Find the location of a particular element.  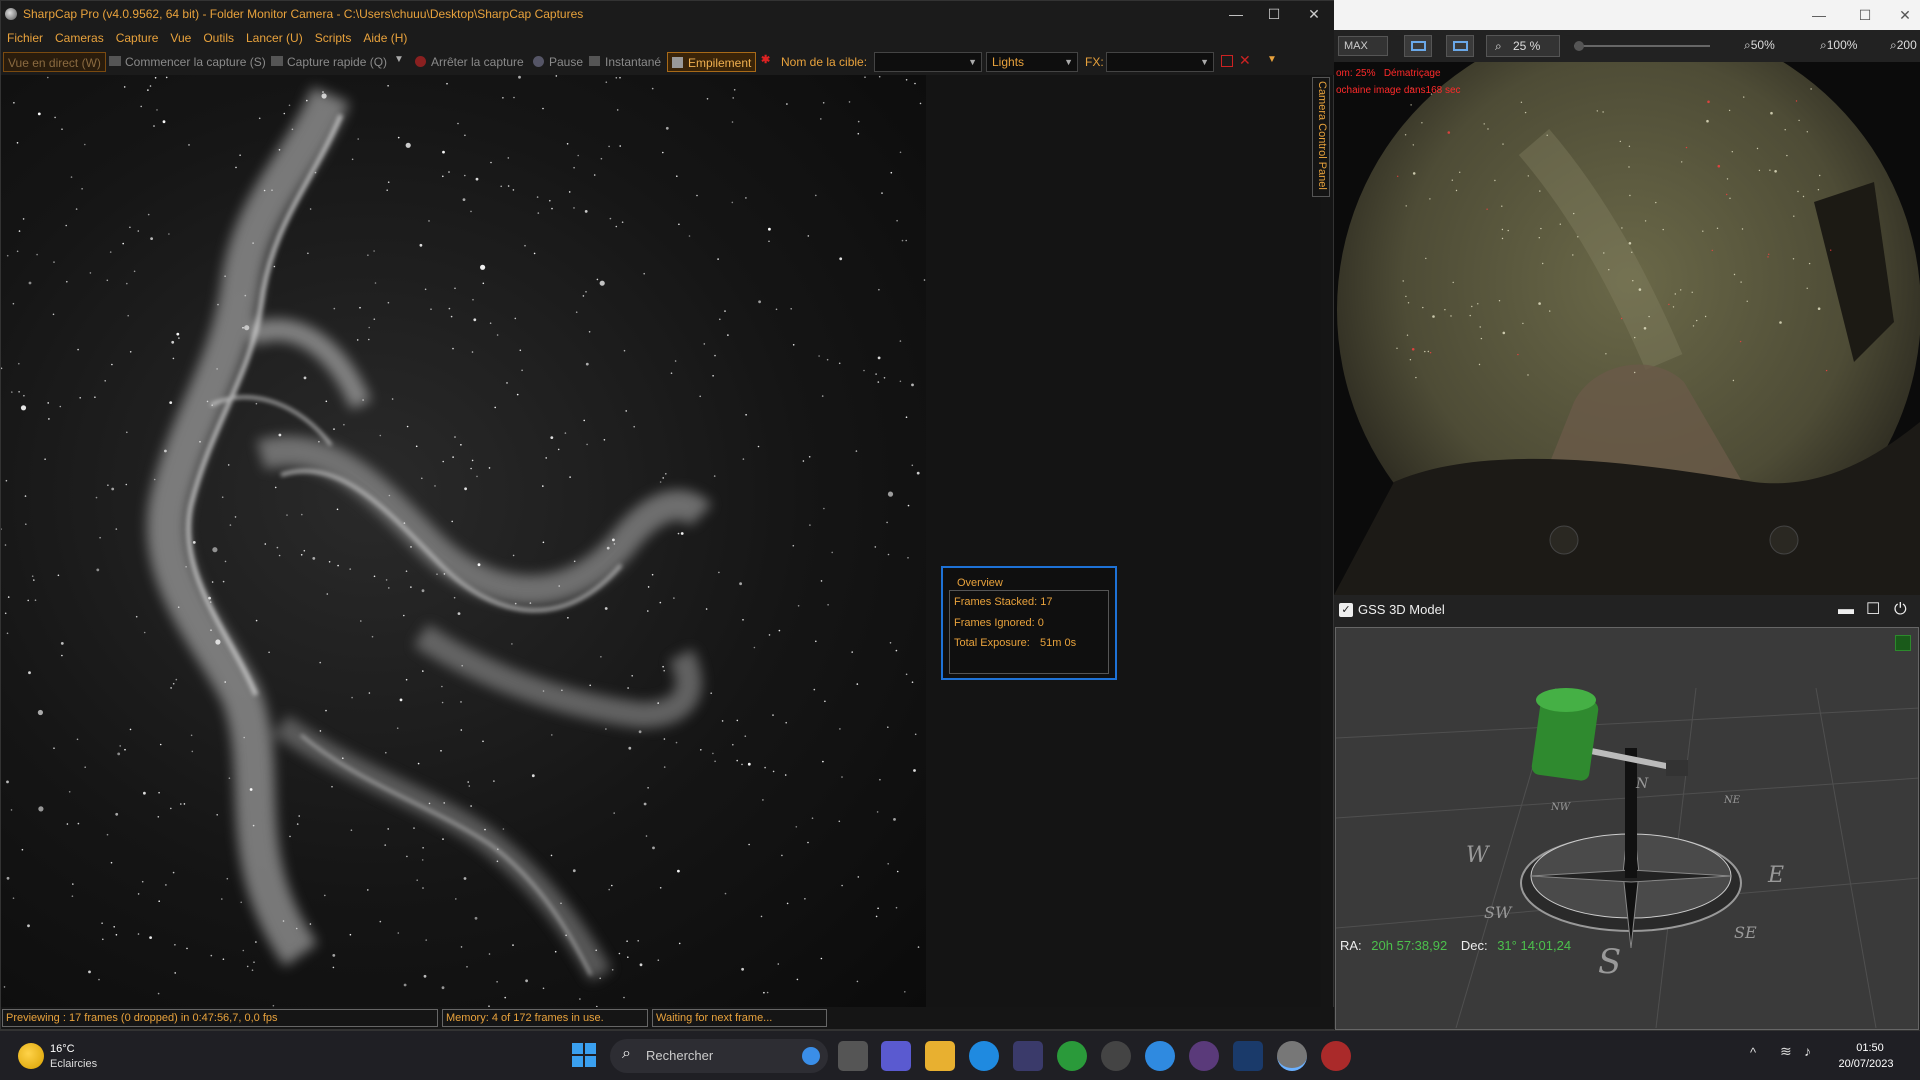

selection-box-icon is located at coordinates (1227, 61).